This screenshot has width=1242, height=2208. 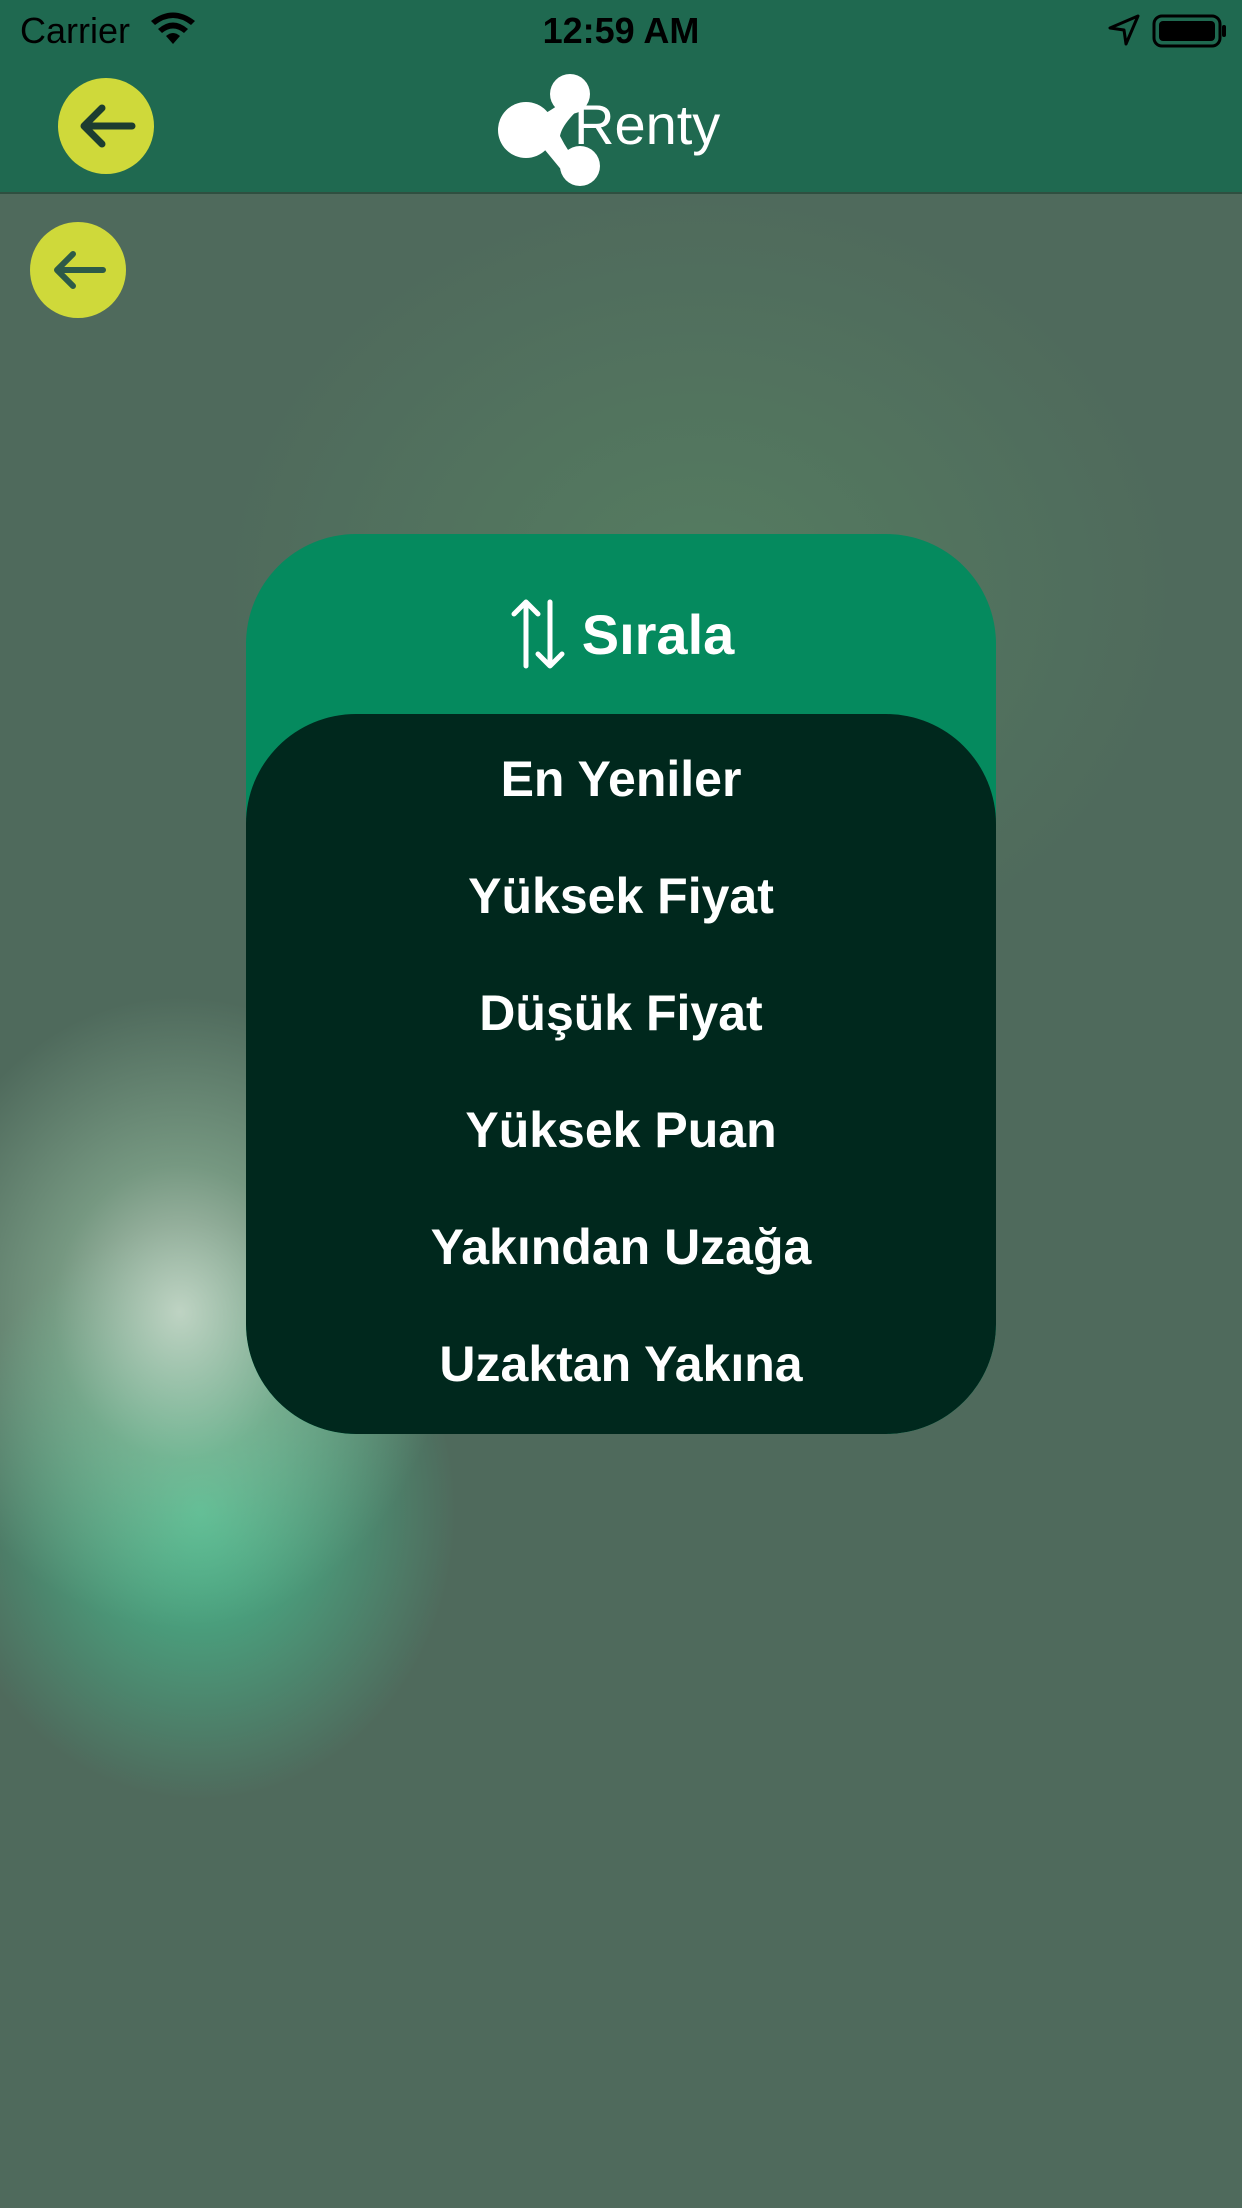 What do you see at coordinates (621, 779) in the screenshot?
I see `sort-option-newest: En Yeniler` at bounding box center [621, 779].